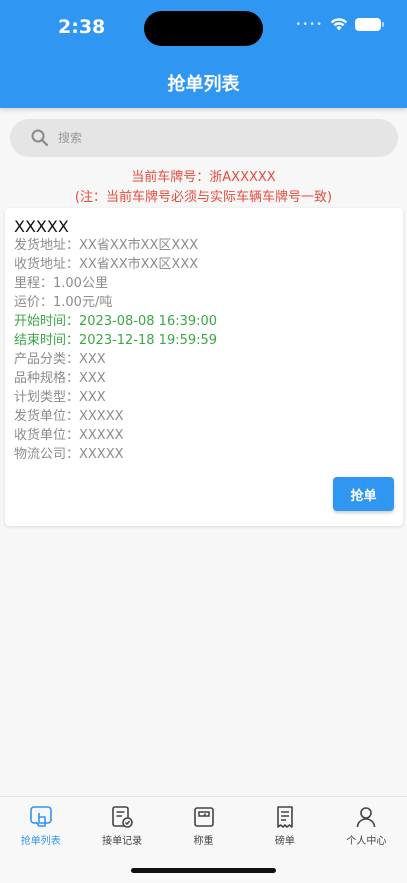 The image size is (407, 883). What do you see at coordinates (41, 226) in the screenshot?
I see `order-title: XXXXX` at bounding box center [41, 226].